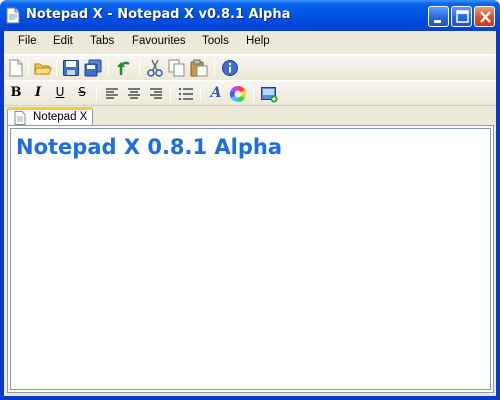 The width and height of the screenshot is (500, 400). Describe the element at coordinates (60, 117) in the screenshot. I see `tab-label: Notepad X` at that location.